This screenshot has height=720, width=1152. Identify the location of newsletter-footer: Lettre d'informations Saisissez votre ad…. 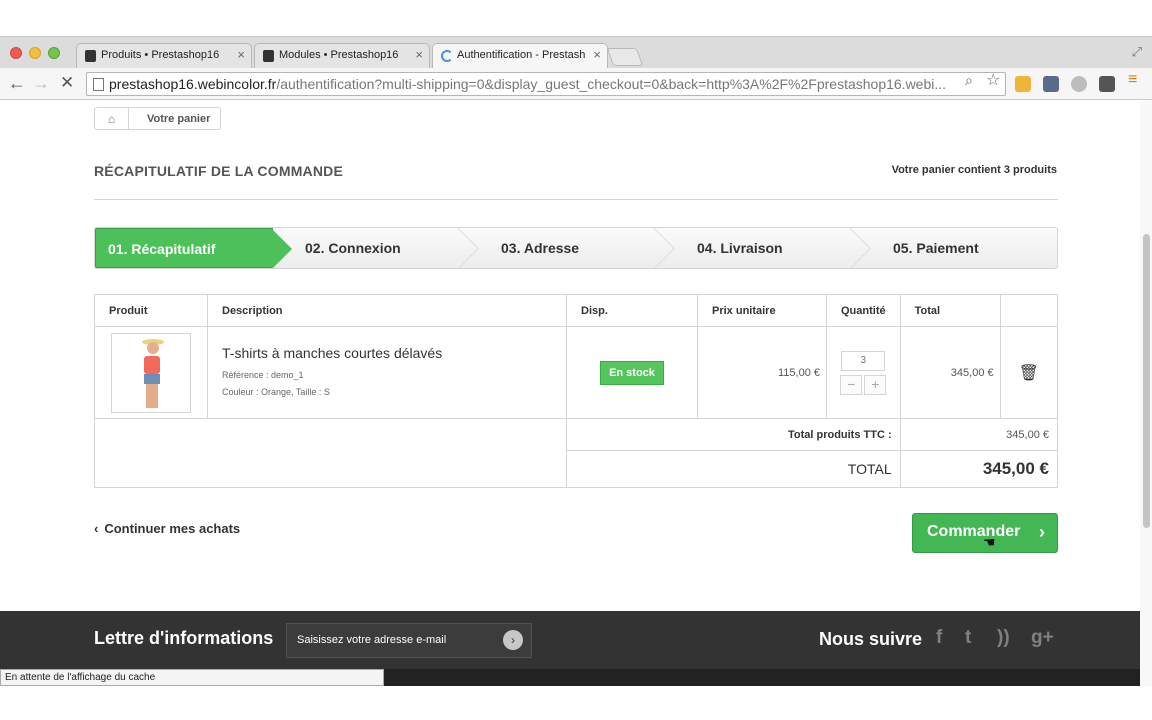
(576, 640).